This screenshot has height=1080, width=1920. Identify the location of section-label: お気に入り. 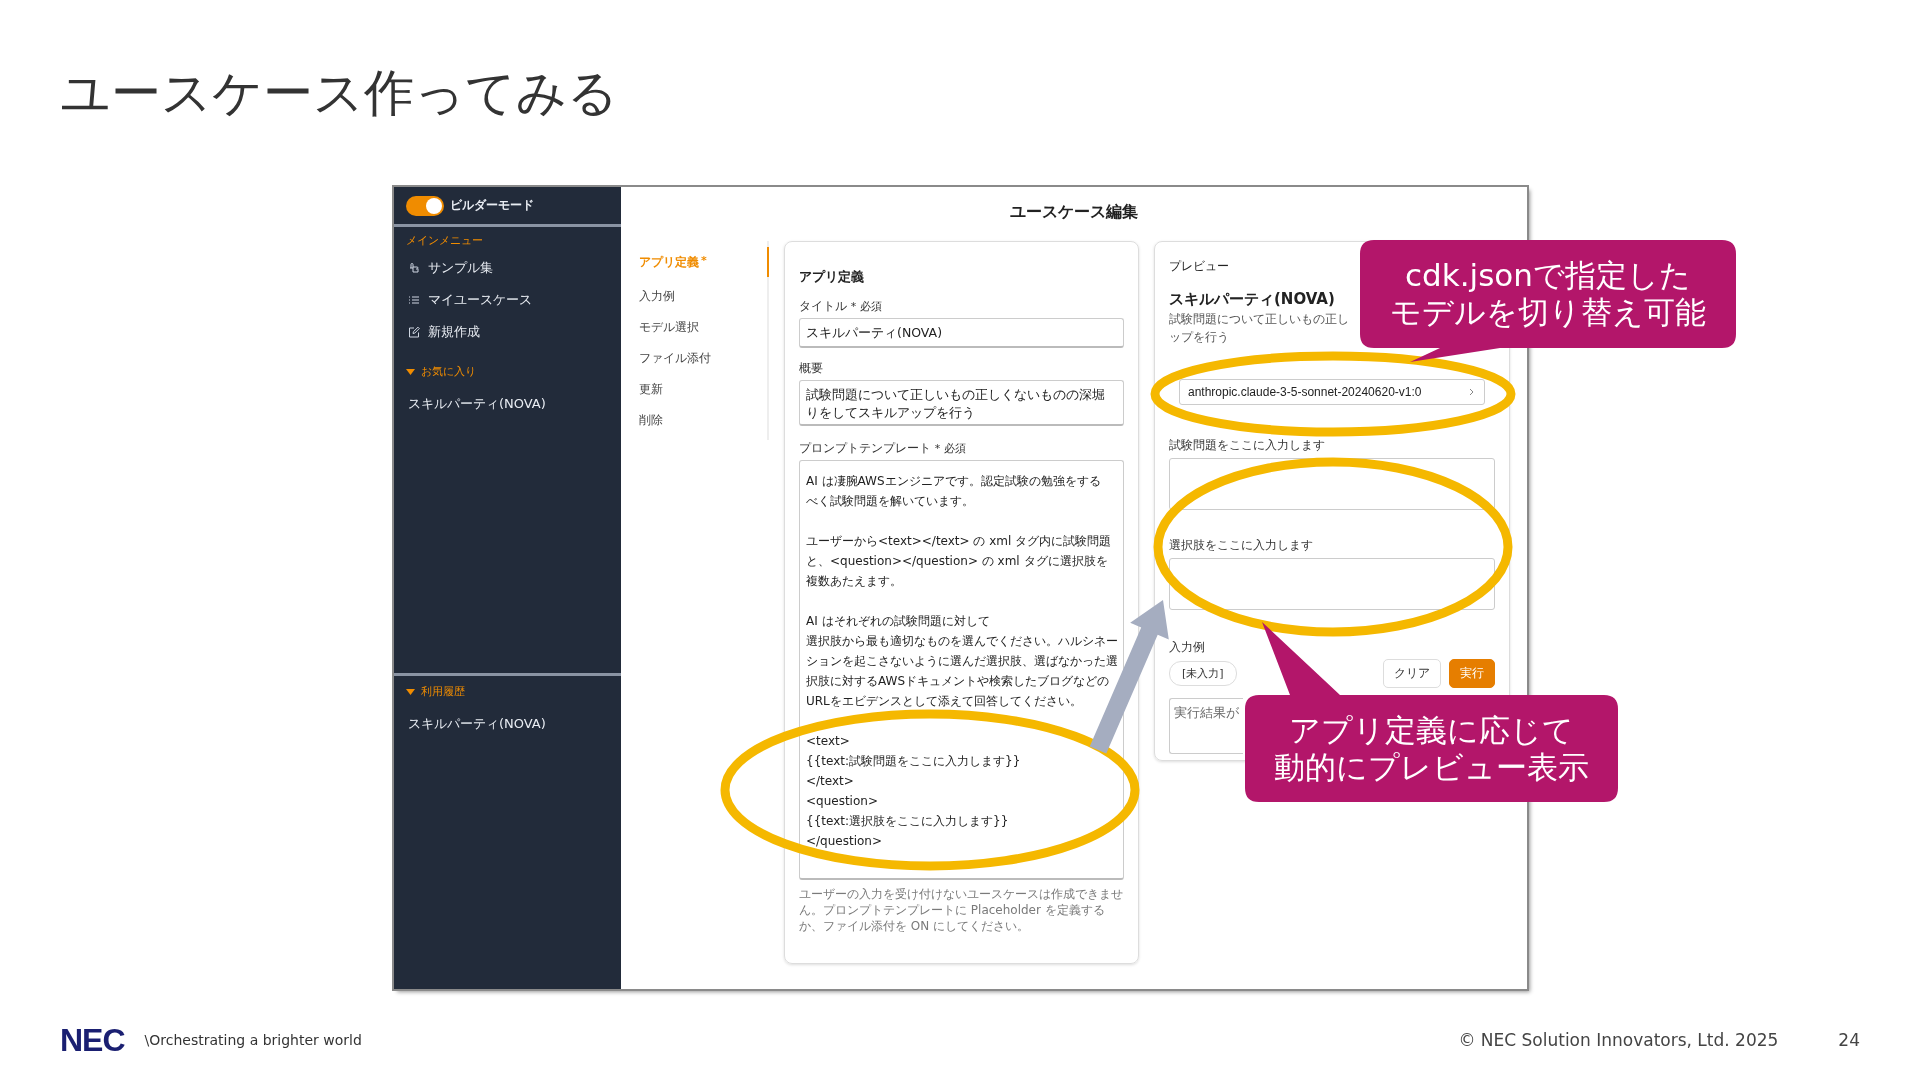
(448, 371).